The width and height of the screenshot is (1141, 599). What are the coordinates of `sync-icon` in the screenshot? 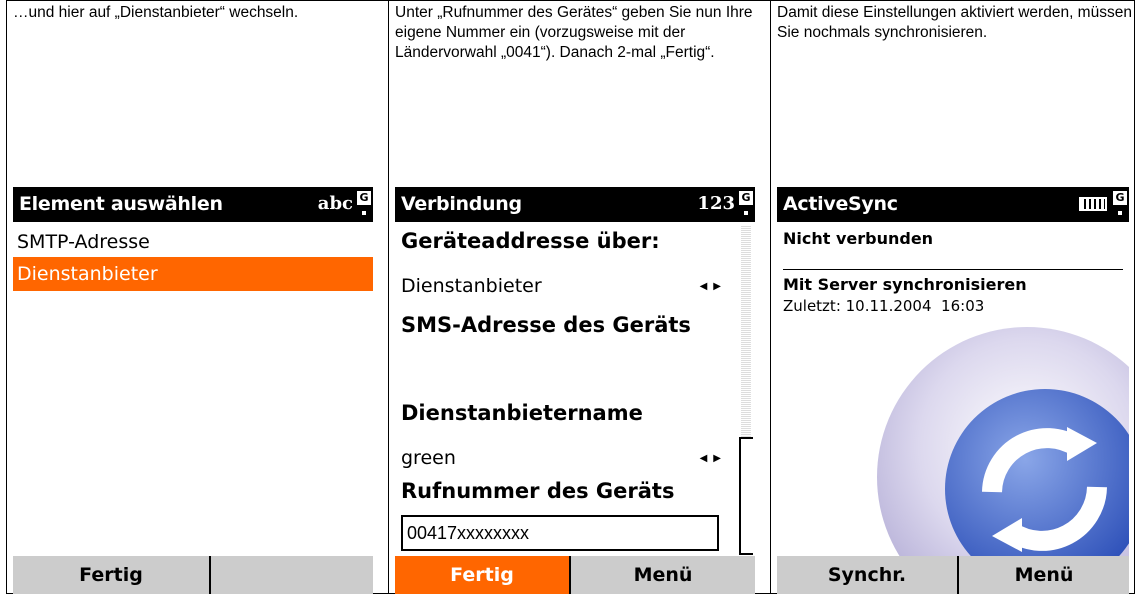 It's located at (1003, 460).